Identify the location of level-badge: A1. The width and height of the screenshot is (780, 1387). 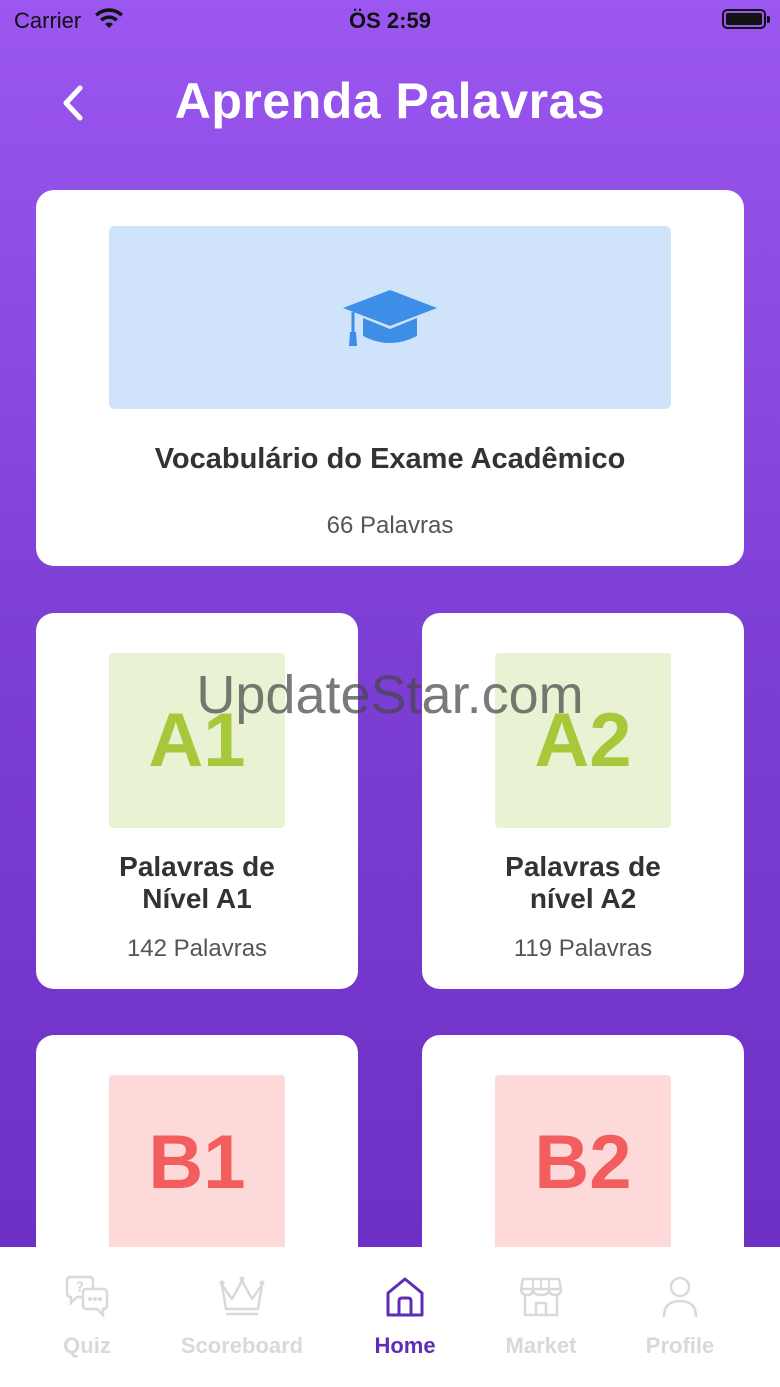
(197, 740).